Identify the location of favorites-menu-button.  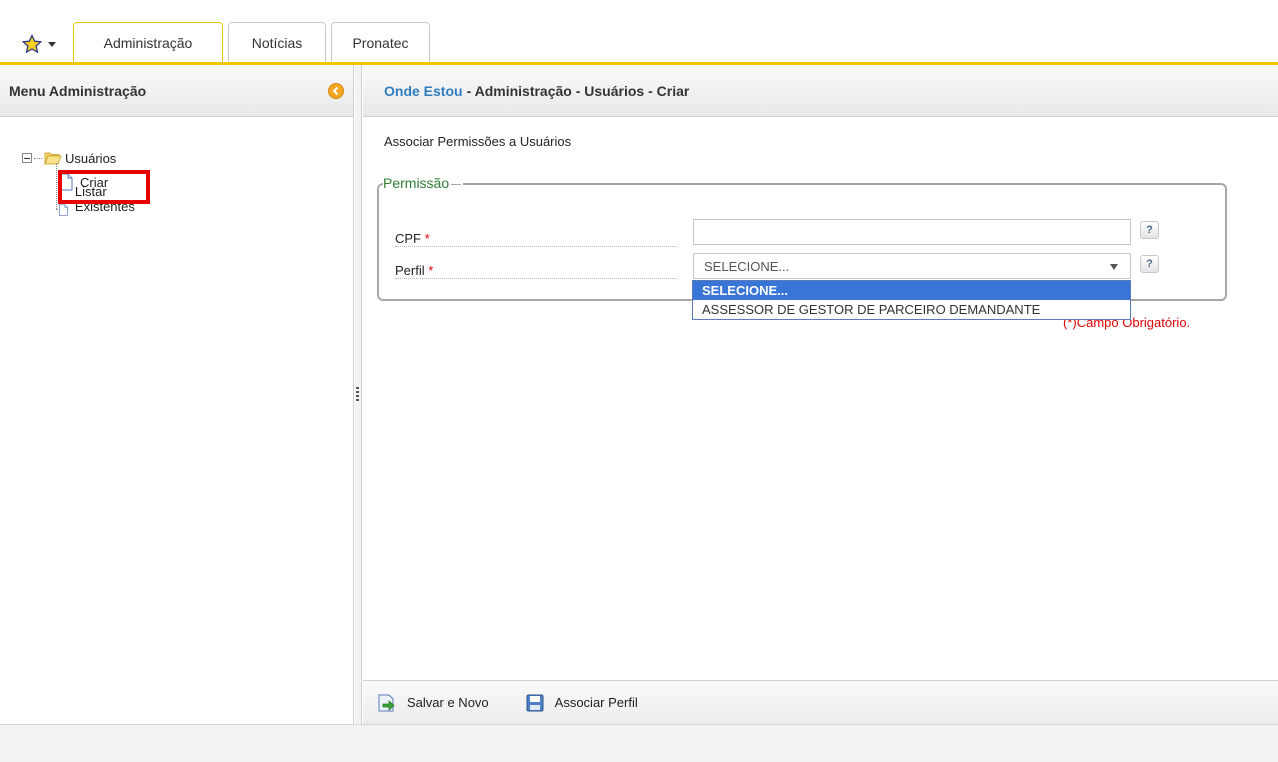
(46, 44).